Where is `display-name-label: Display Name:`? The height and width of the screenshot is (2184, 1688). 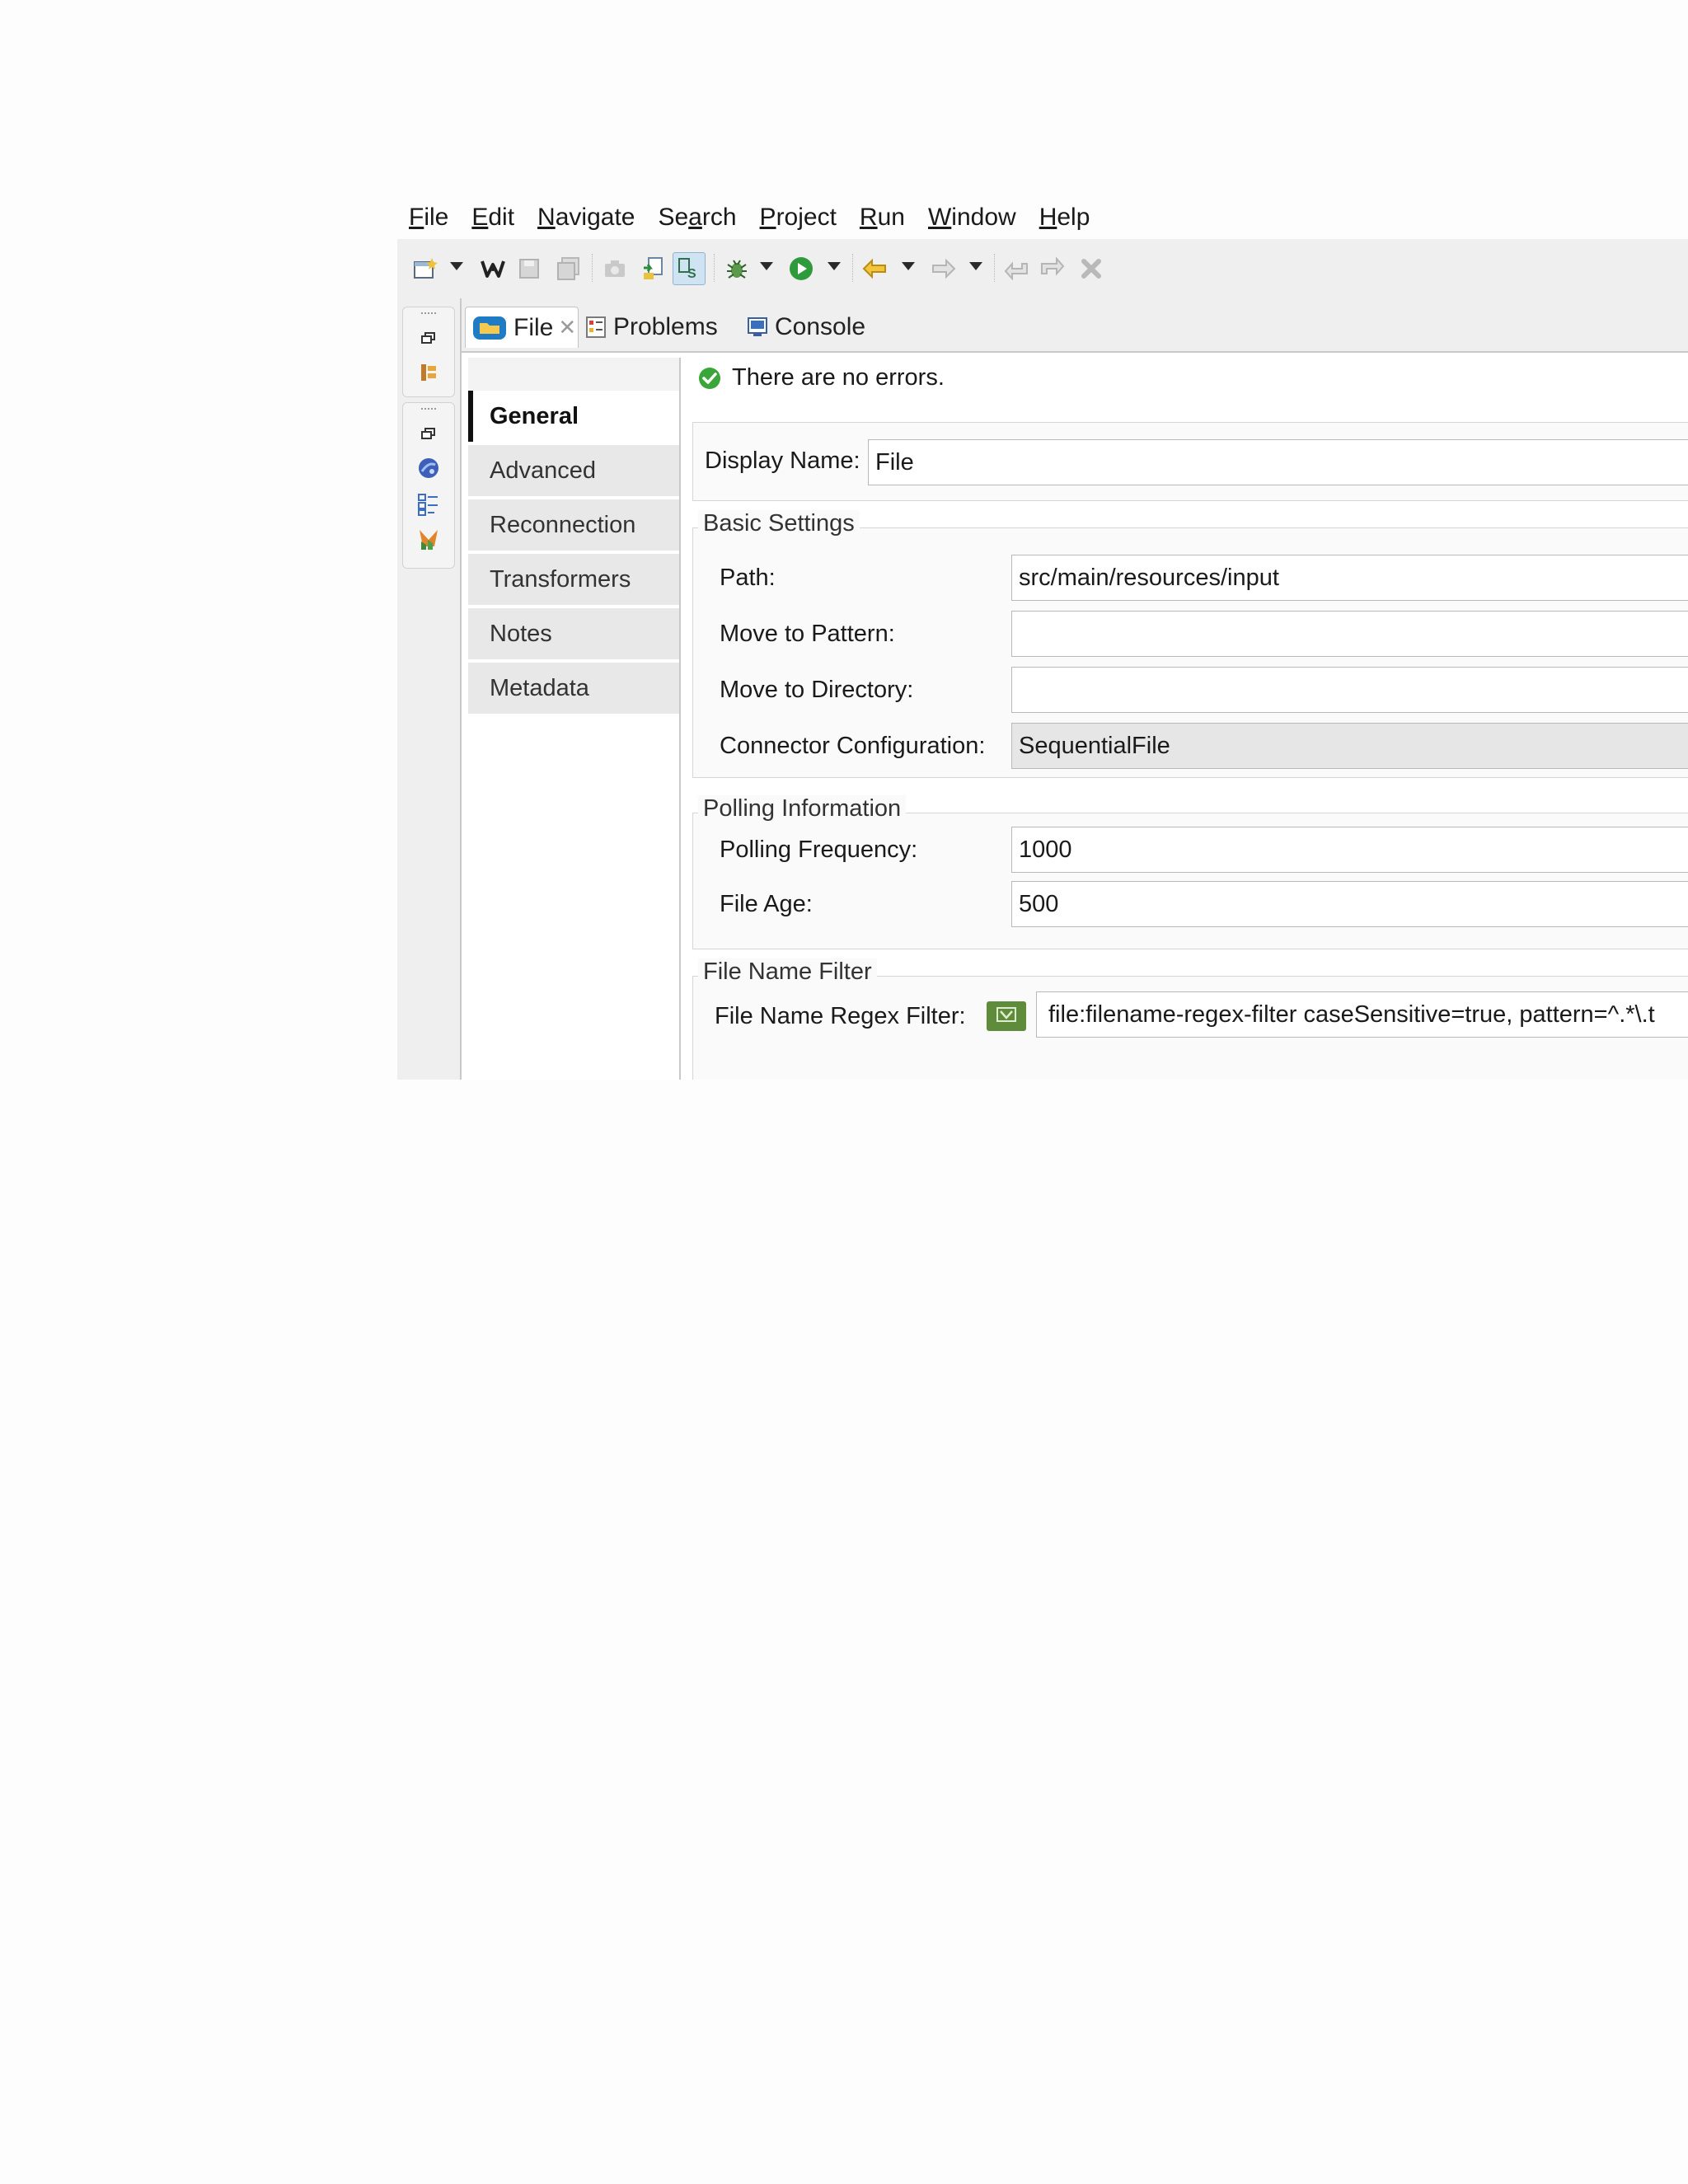 display-name-label: Display Name: is located at coordinates (783, 461).